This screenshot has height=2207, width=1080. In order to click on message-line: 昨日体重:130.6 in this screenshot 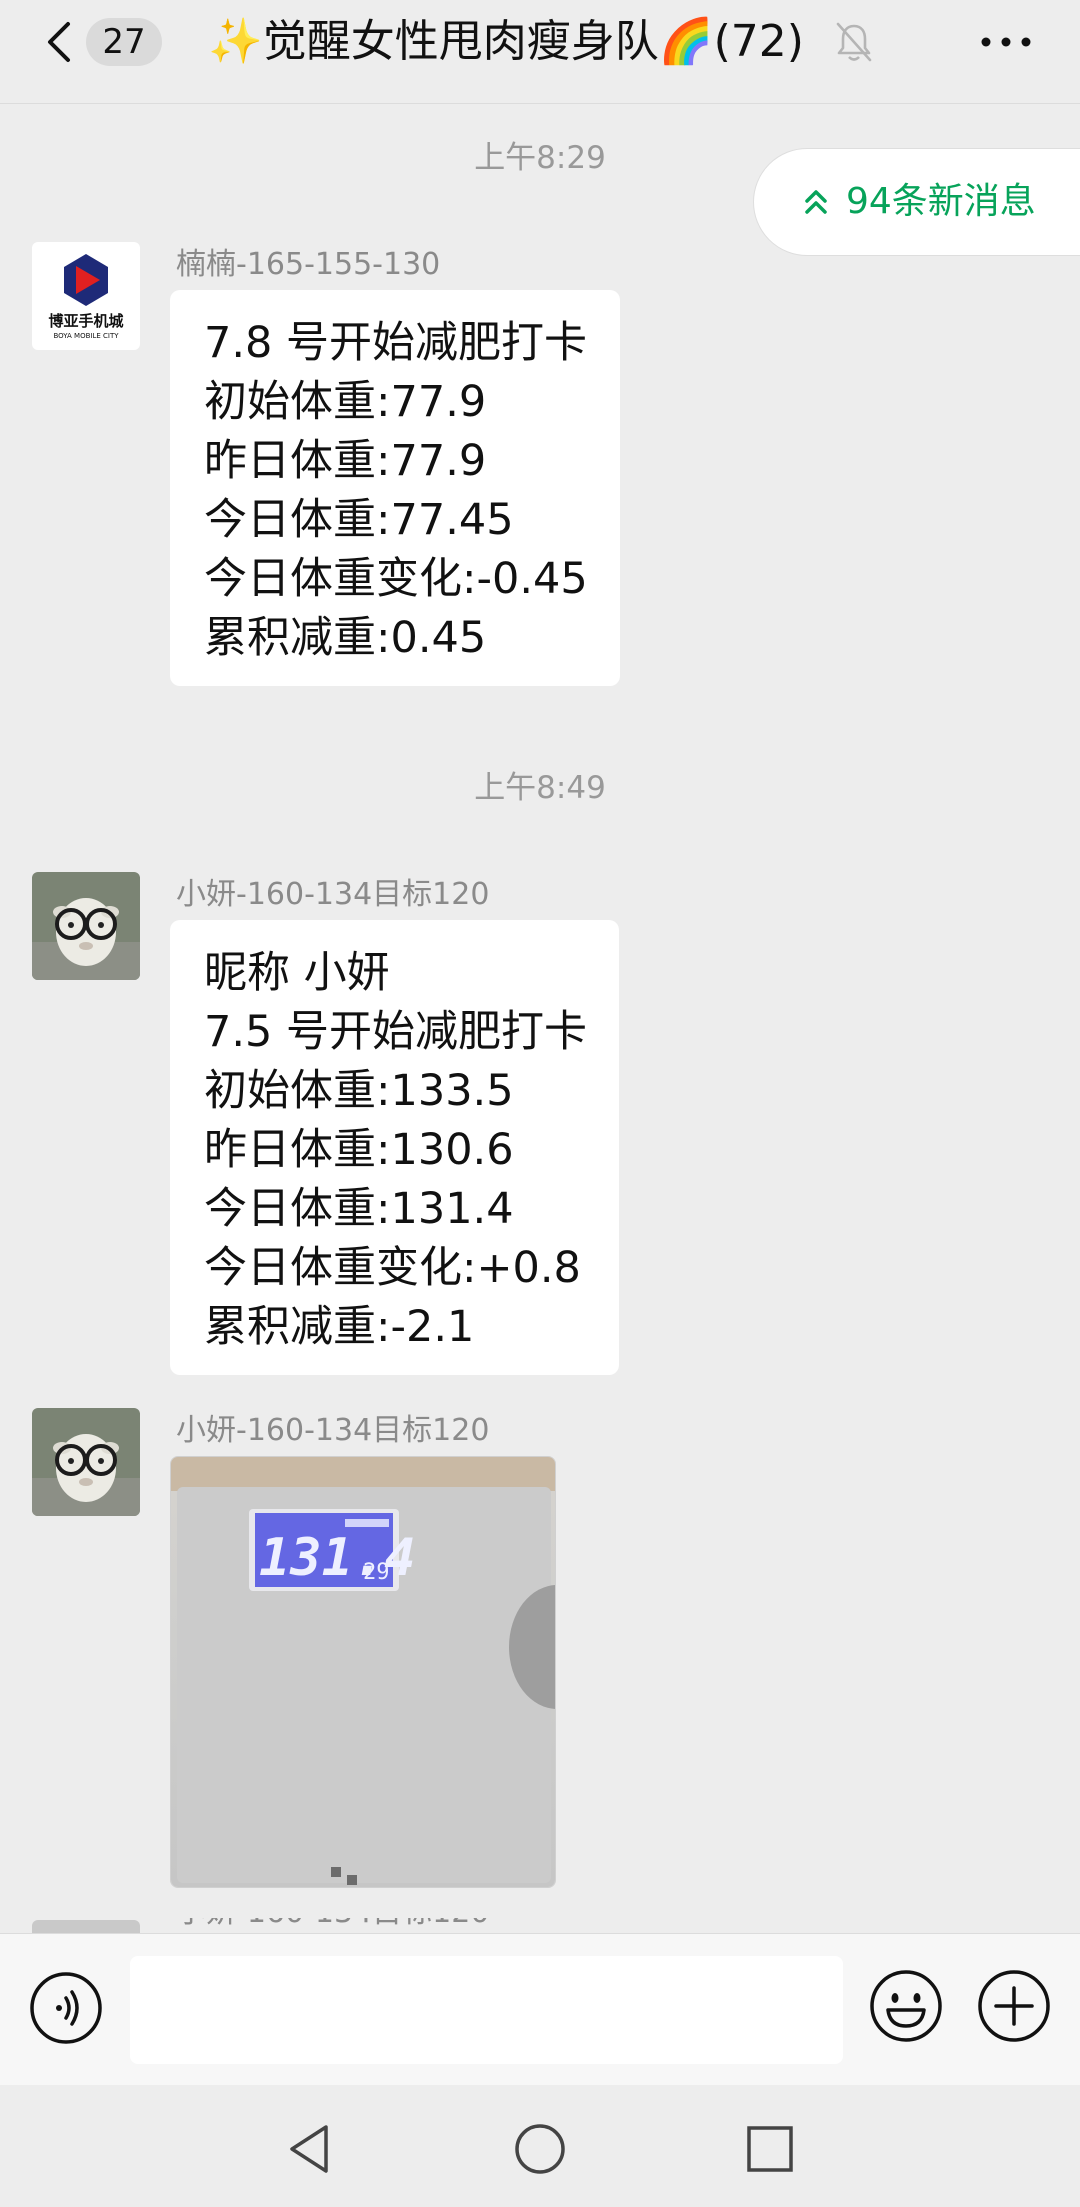, I will do `click(359, 1150)`.